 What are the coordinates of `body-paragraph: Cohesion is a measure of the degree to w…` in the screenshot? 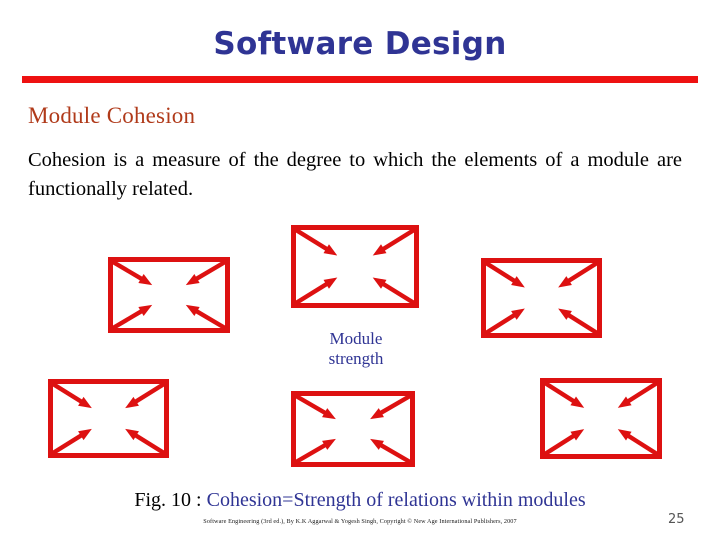 It's located at (355, 174).